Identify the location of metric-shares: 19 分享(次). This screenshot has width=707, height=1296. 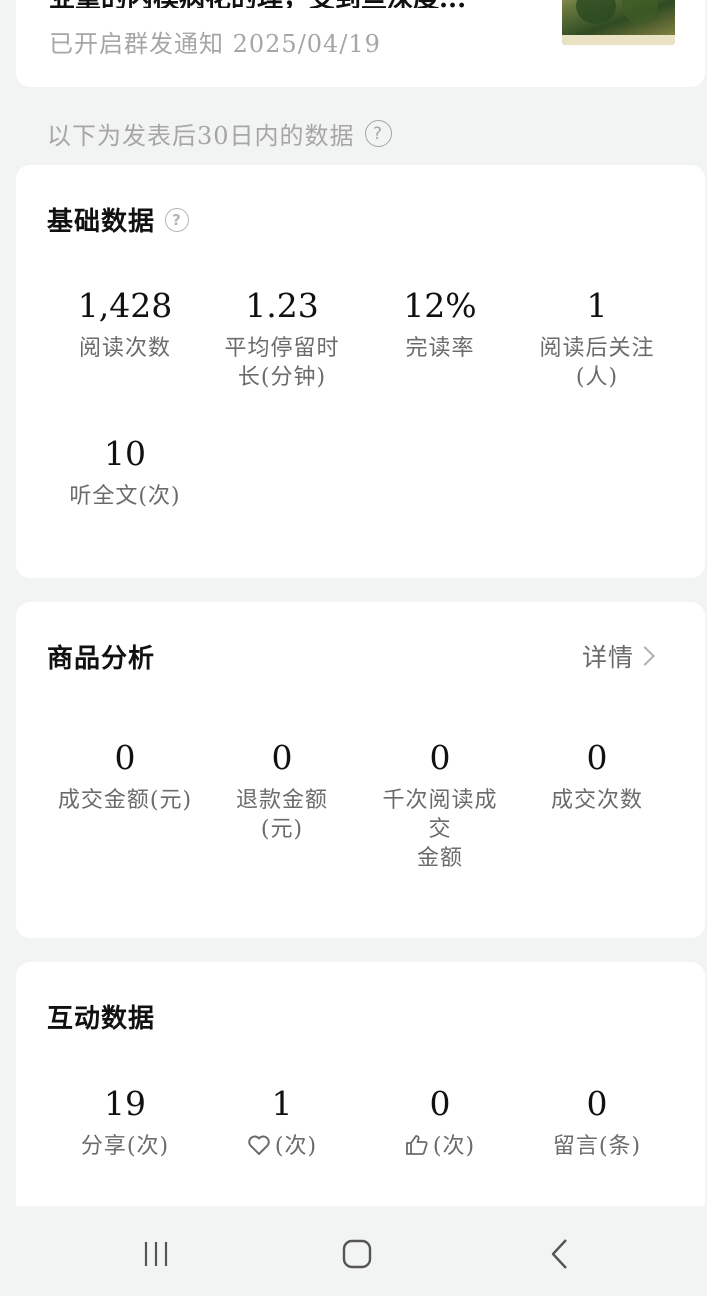
(125, 1122).